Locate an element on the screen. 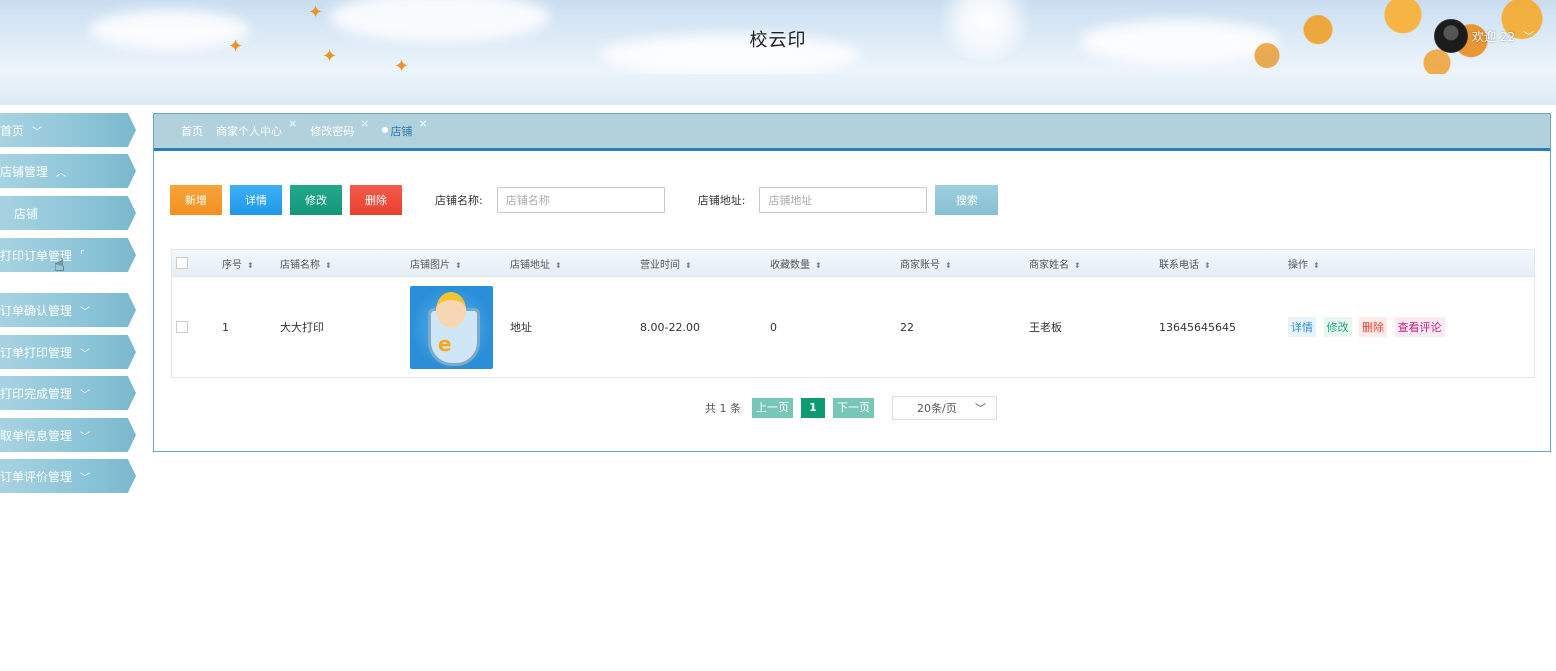 The width and height of the screenshot is (1556, 671). cell-account: 22 is located at coordinates (907, 327).